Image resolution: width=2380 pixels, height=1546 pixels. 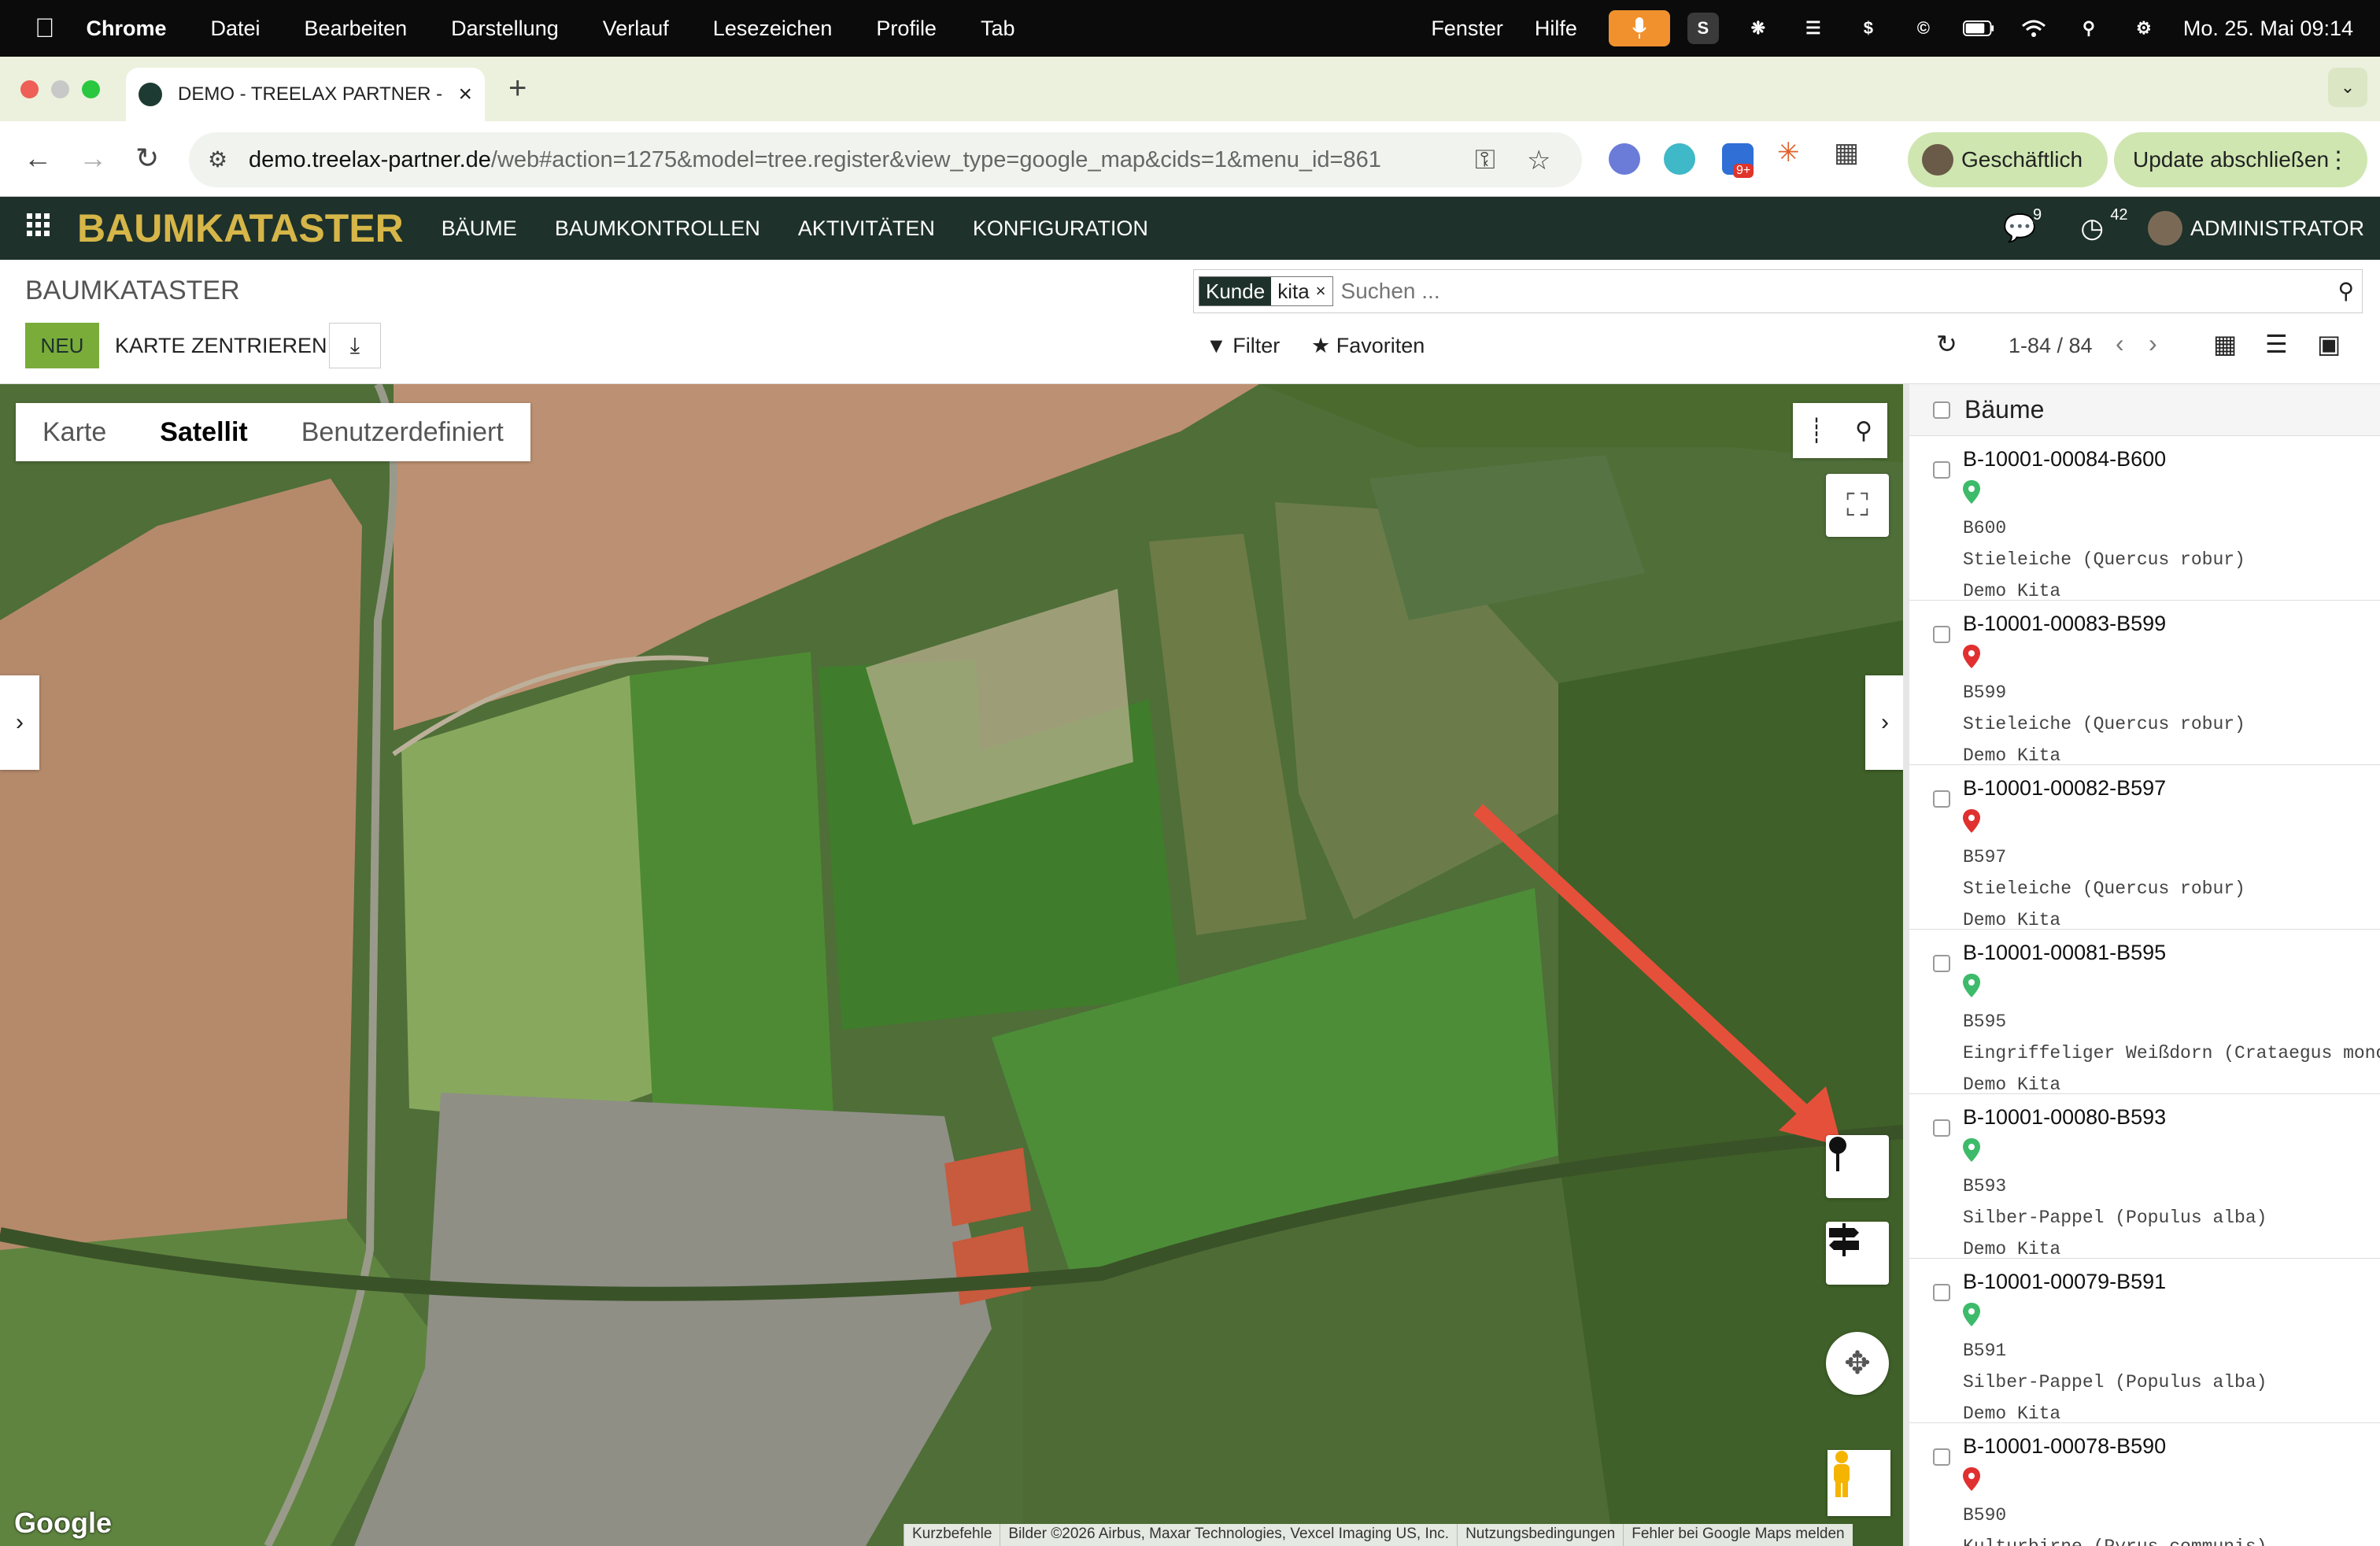 What do you see at coordinates (1243, 346) in the screenshot?
I see `filter-button: ▼ Filter` at bounding box center [1243, 346].